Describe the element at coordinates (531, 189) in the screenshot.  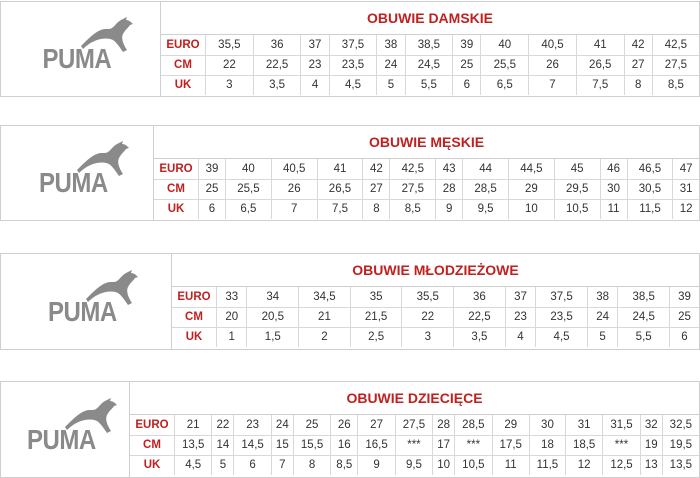
I see `size-cell: 29` at that location.